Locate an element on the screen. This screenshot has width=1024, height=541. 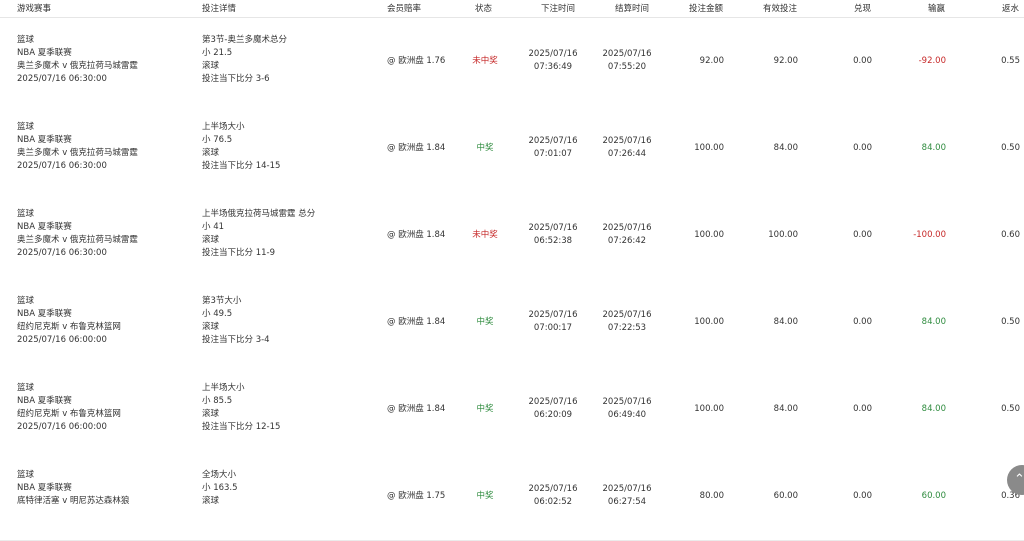
status-badge: 未中奖 is located at coordinates (485, 61).